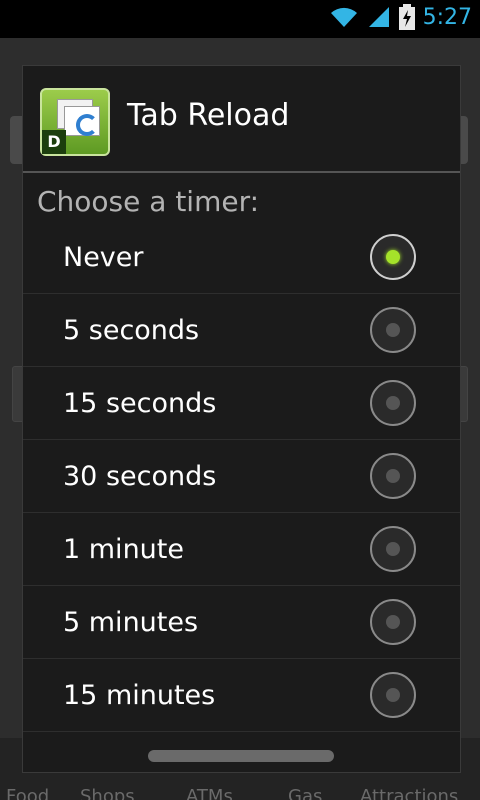  I want to click on timer-option-1-minute: 1 minute, so click(241, 549).